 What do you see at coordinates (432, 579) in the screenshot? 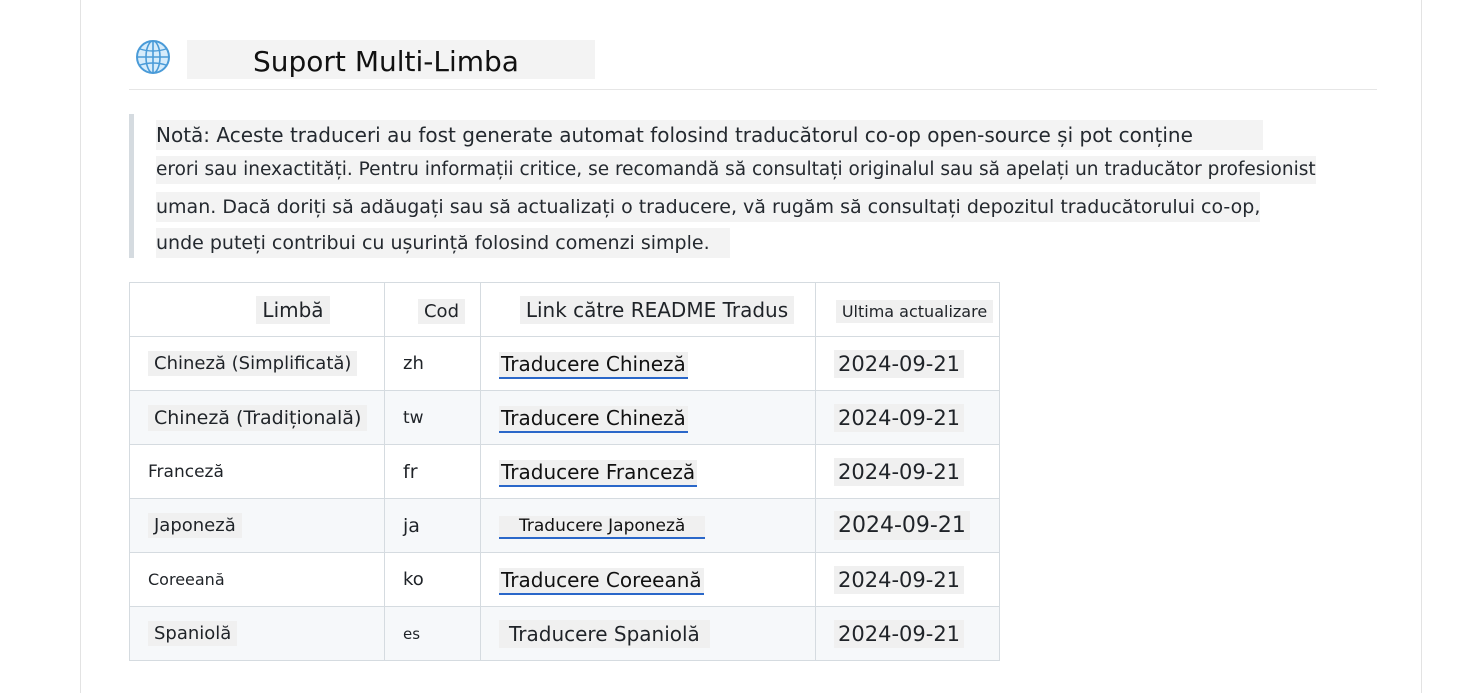
I see `code-cell: ko` at bounding box center [432, 579].